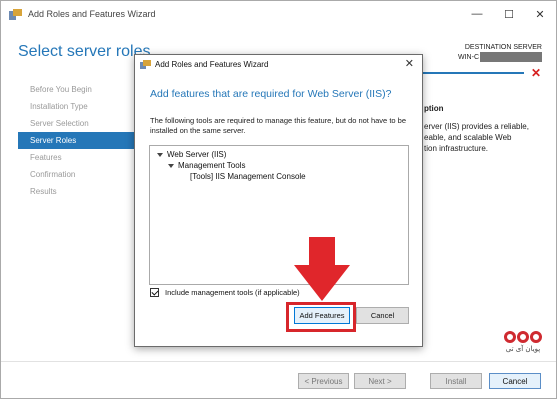  Describe the element at coordinates (477, 14) in the screenshot. I see `minimize-button: —` at that location.